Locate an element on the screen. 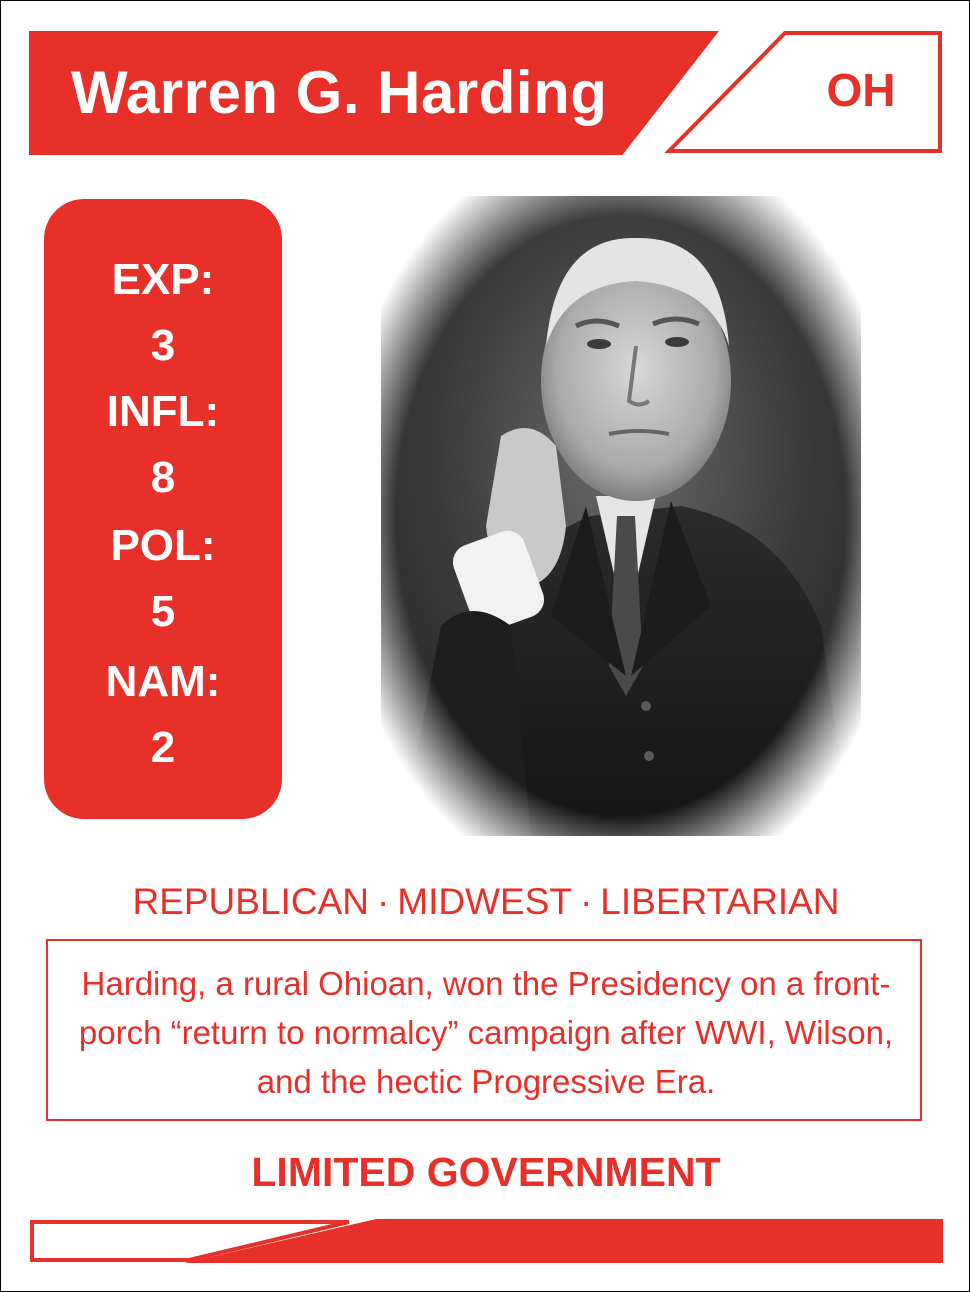 This screenshot has width=970, height=1292. footer-outline is located at coordinates (190, 1241).